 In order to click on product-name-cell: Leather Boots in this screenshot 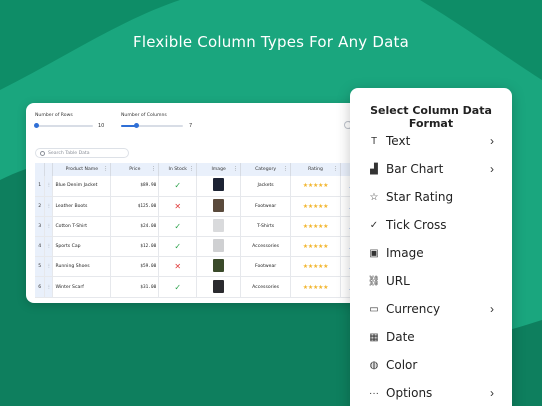, I will do `click(82, 206)`.